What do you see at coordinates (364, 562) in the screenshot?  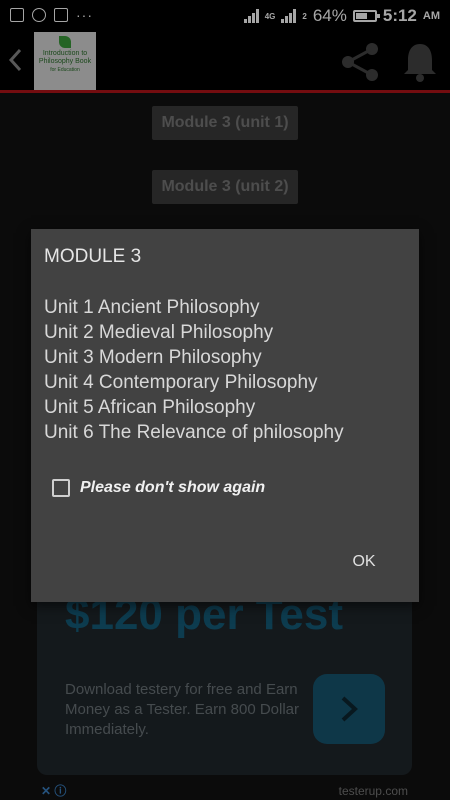 I see `ok-button: OK` at bounding box center [364, 562].